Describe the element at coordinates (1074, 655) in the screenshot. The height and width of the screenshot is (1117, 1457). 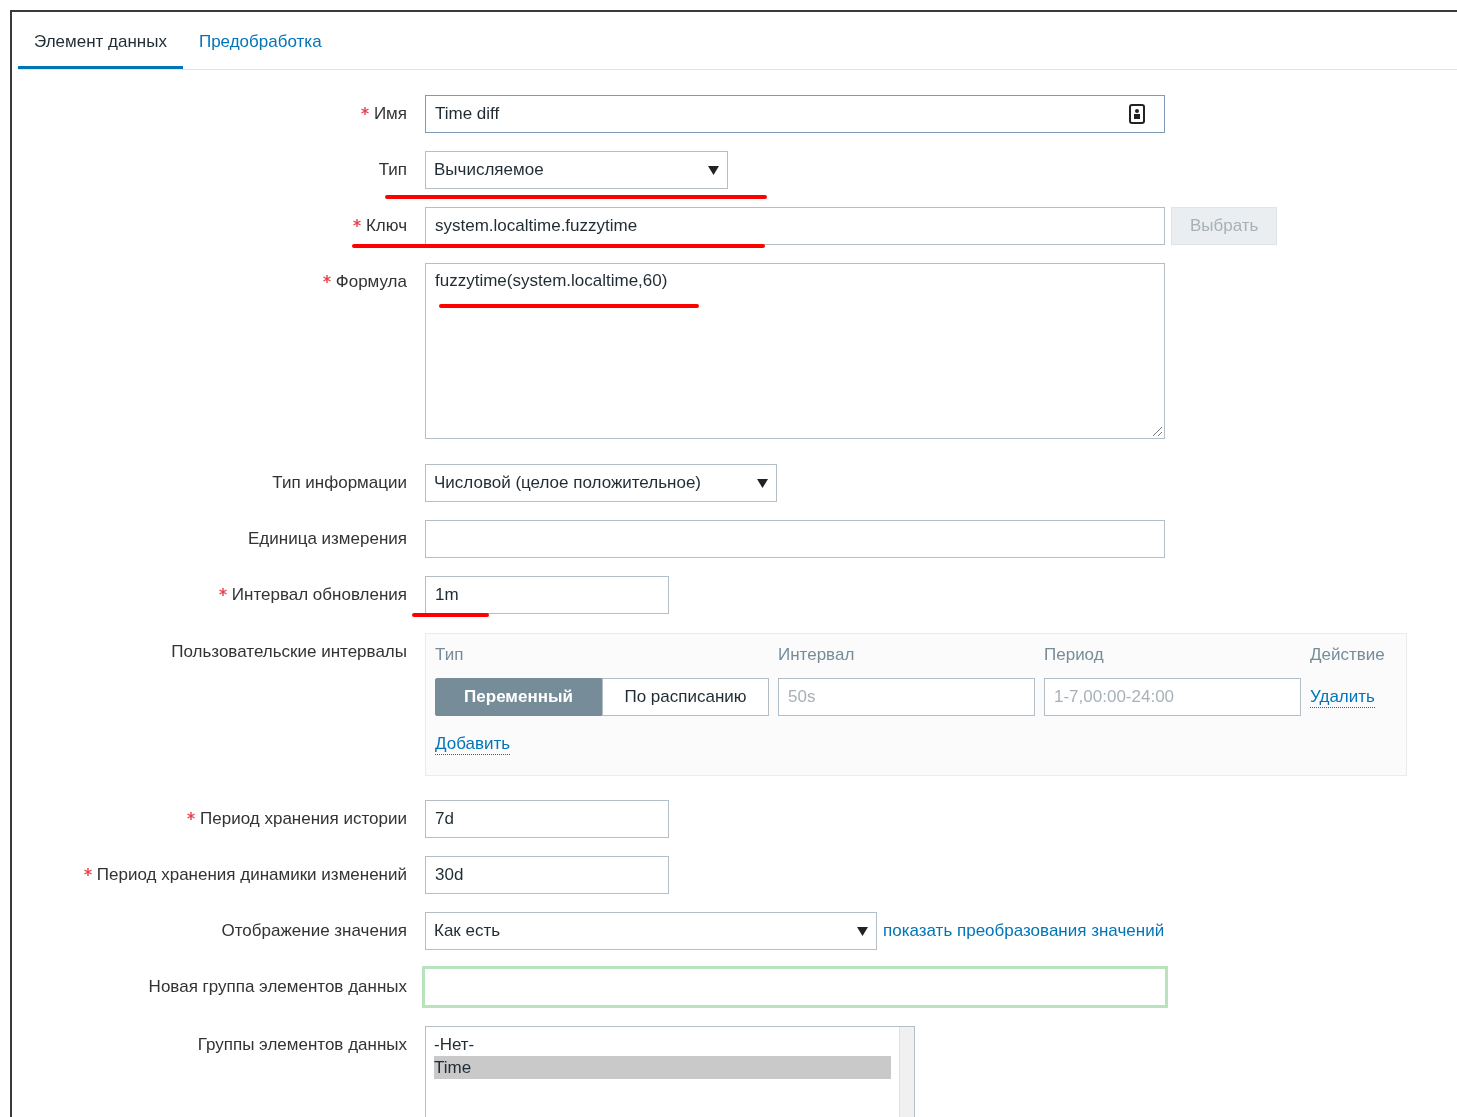
I see `column-header: Период` at that location.